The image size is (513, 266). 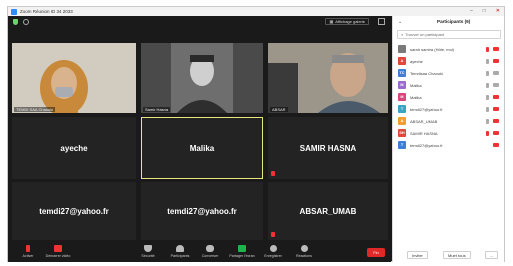 I want to click on share-screen-button: Partager l'écran, so click(x=242, y=251).